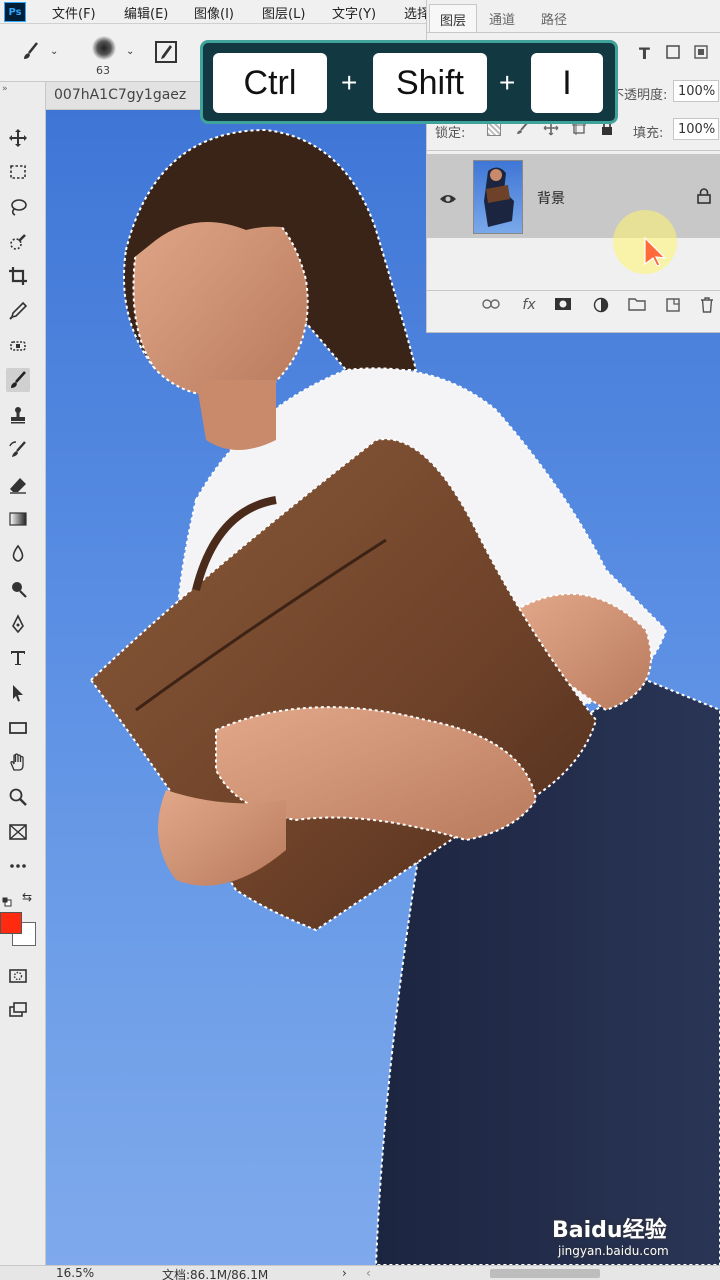  Describe the element at coordinates (103, 70) in the screenshot. I see `brush-size-value: 63` at that location.